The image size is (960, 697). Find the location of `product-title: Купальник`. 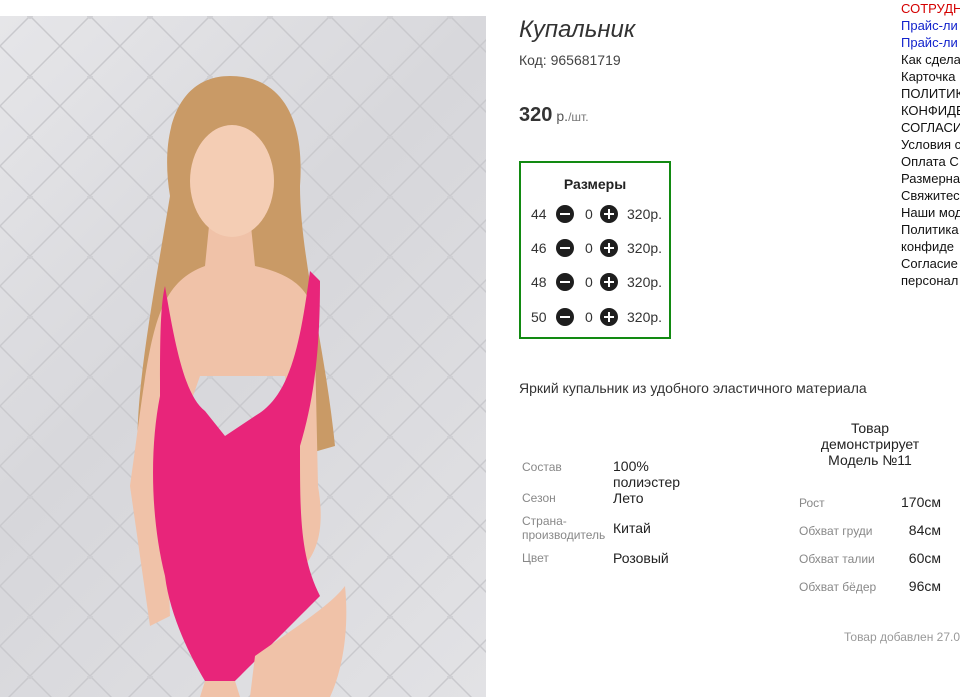

product-title: Купальник is located at coordinates (577, 29).